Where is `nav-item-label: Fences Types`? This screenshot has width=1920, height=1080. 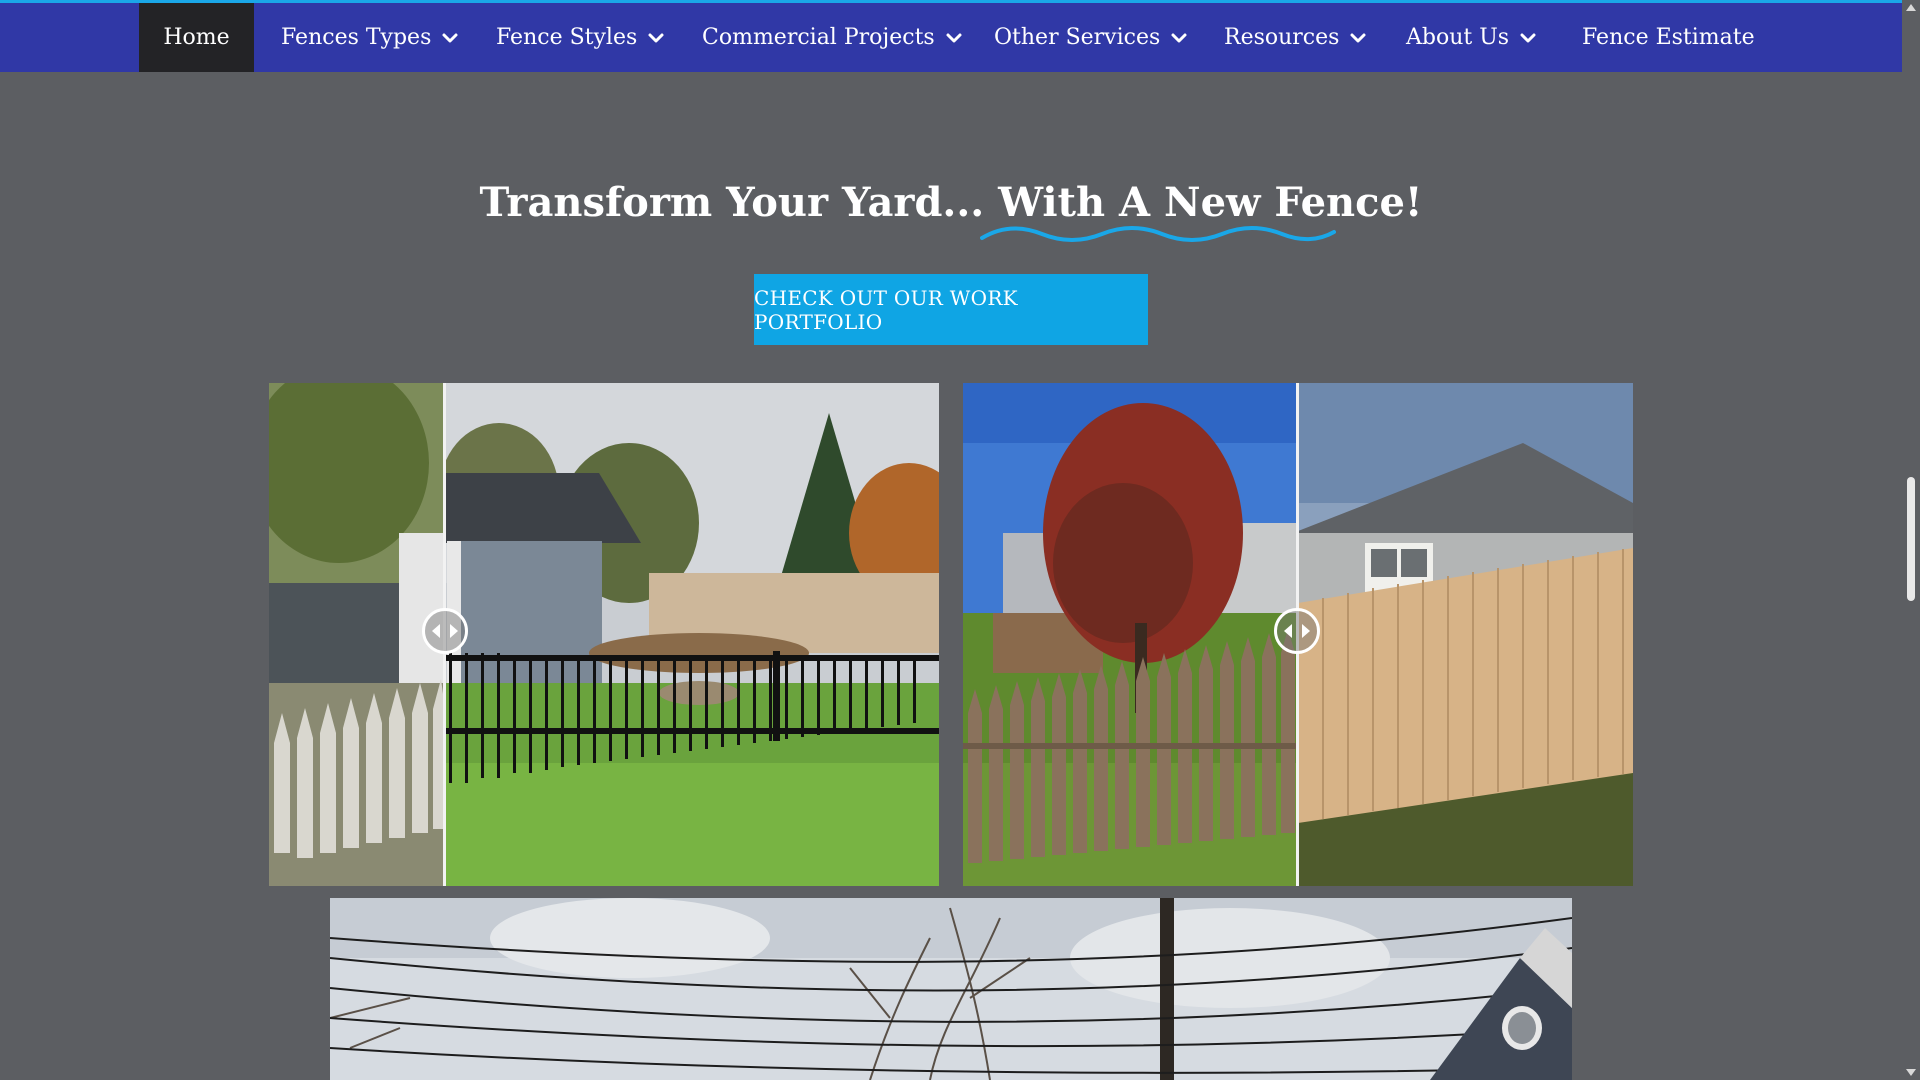 nav-item-label: Fences Types is located at coordinates (356, 37).